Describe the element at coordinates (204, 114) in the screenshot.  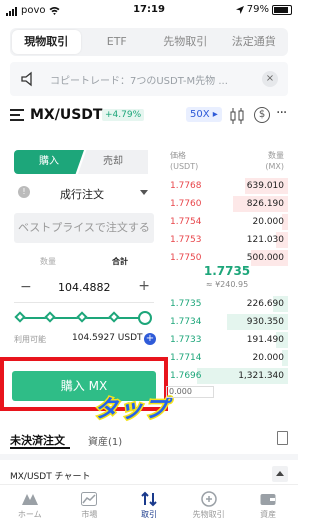
I see `leverage-button: 50X ▸` at that location.